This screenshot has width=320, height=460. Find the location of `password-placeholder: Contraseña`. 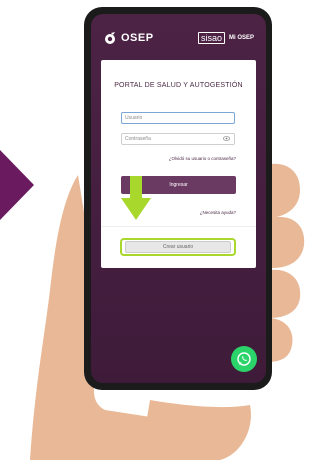

password-placeholder: Contraseña is located at coordinates (138, 139).